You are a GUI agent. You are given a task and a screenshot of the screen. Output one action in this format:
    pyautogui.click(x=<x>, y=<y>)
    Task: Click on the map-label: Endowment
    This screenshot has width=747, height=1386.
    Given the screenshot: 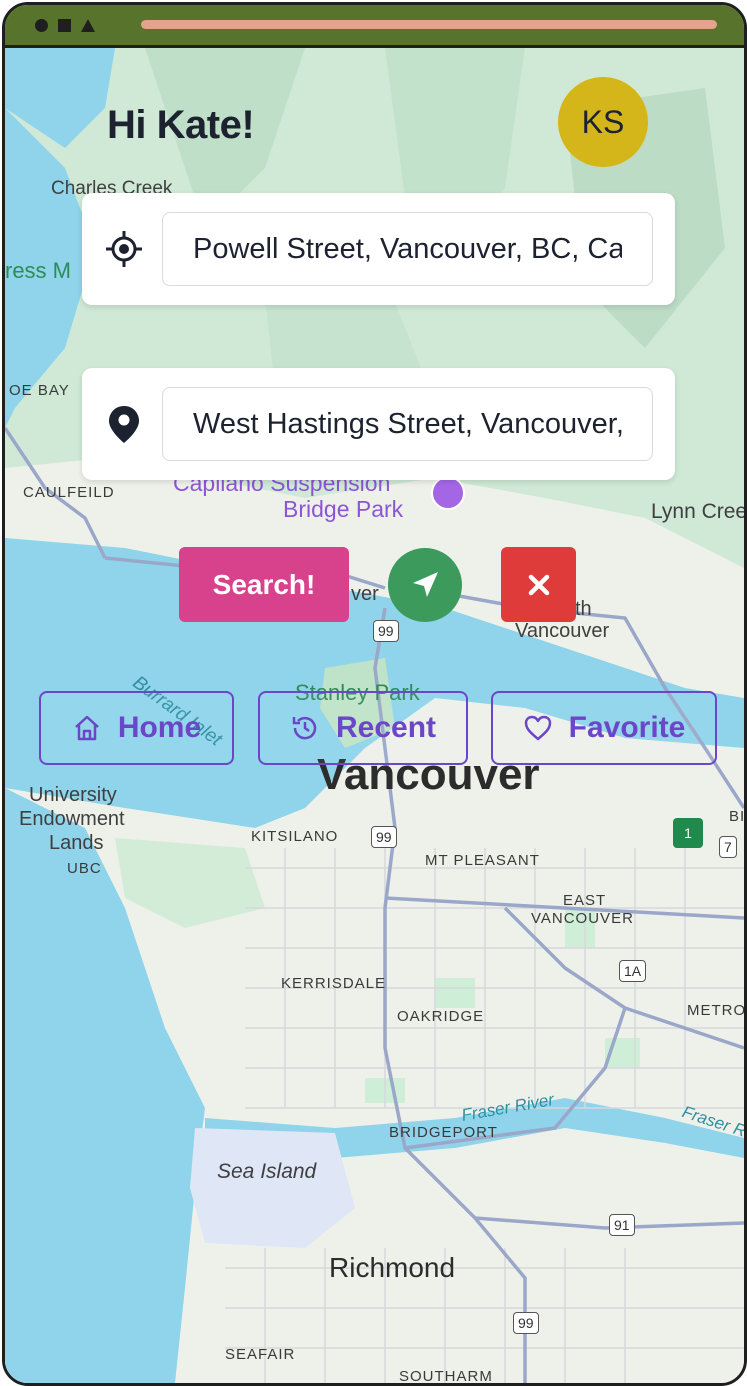 What is the action you would take?
    pyautogui.click(x=72, y=819)
    